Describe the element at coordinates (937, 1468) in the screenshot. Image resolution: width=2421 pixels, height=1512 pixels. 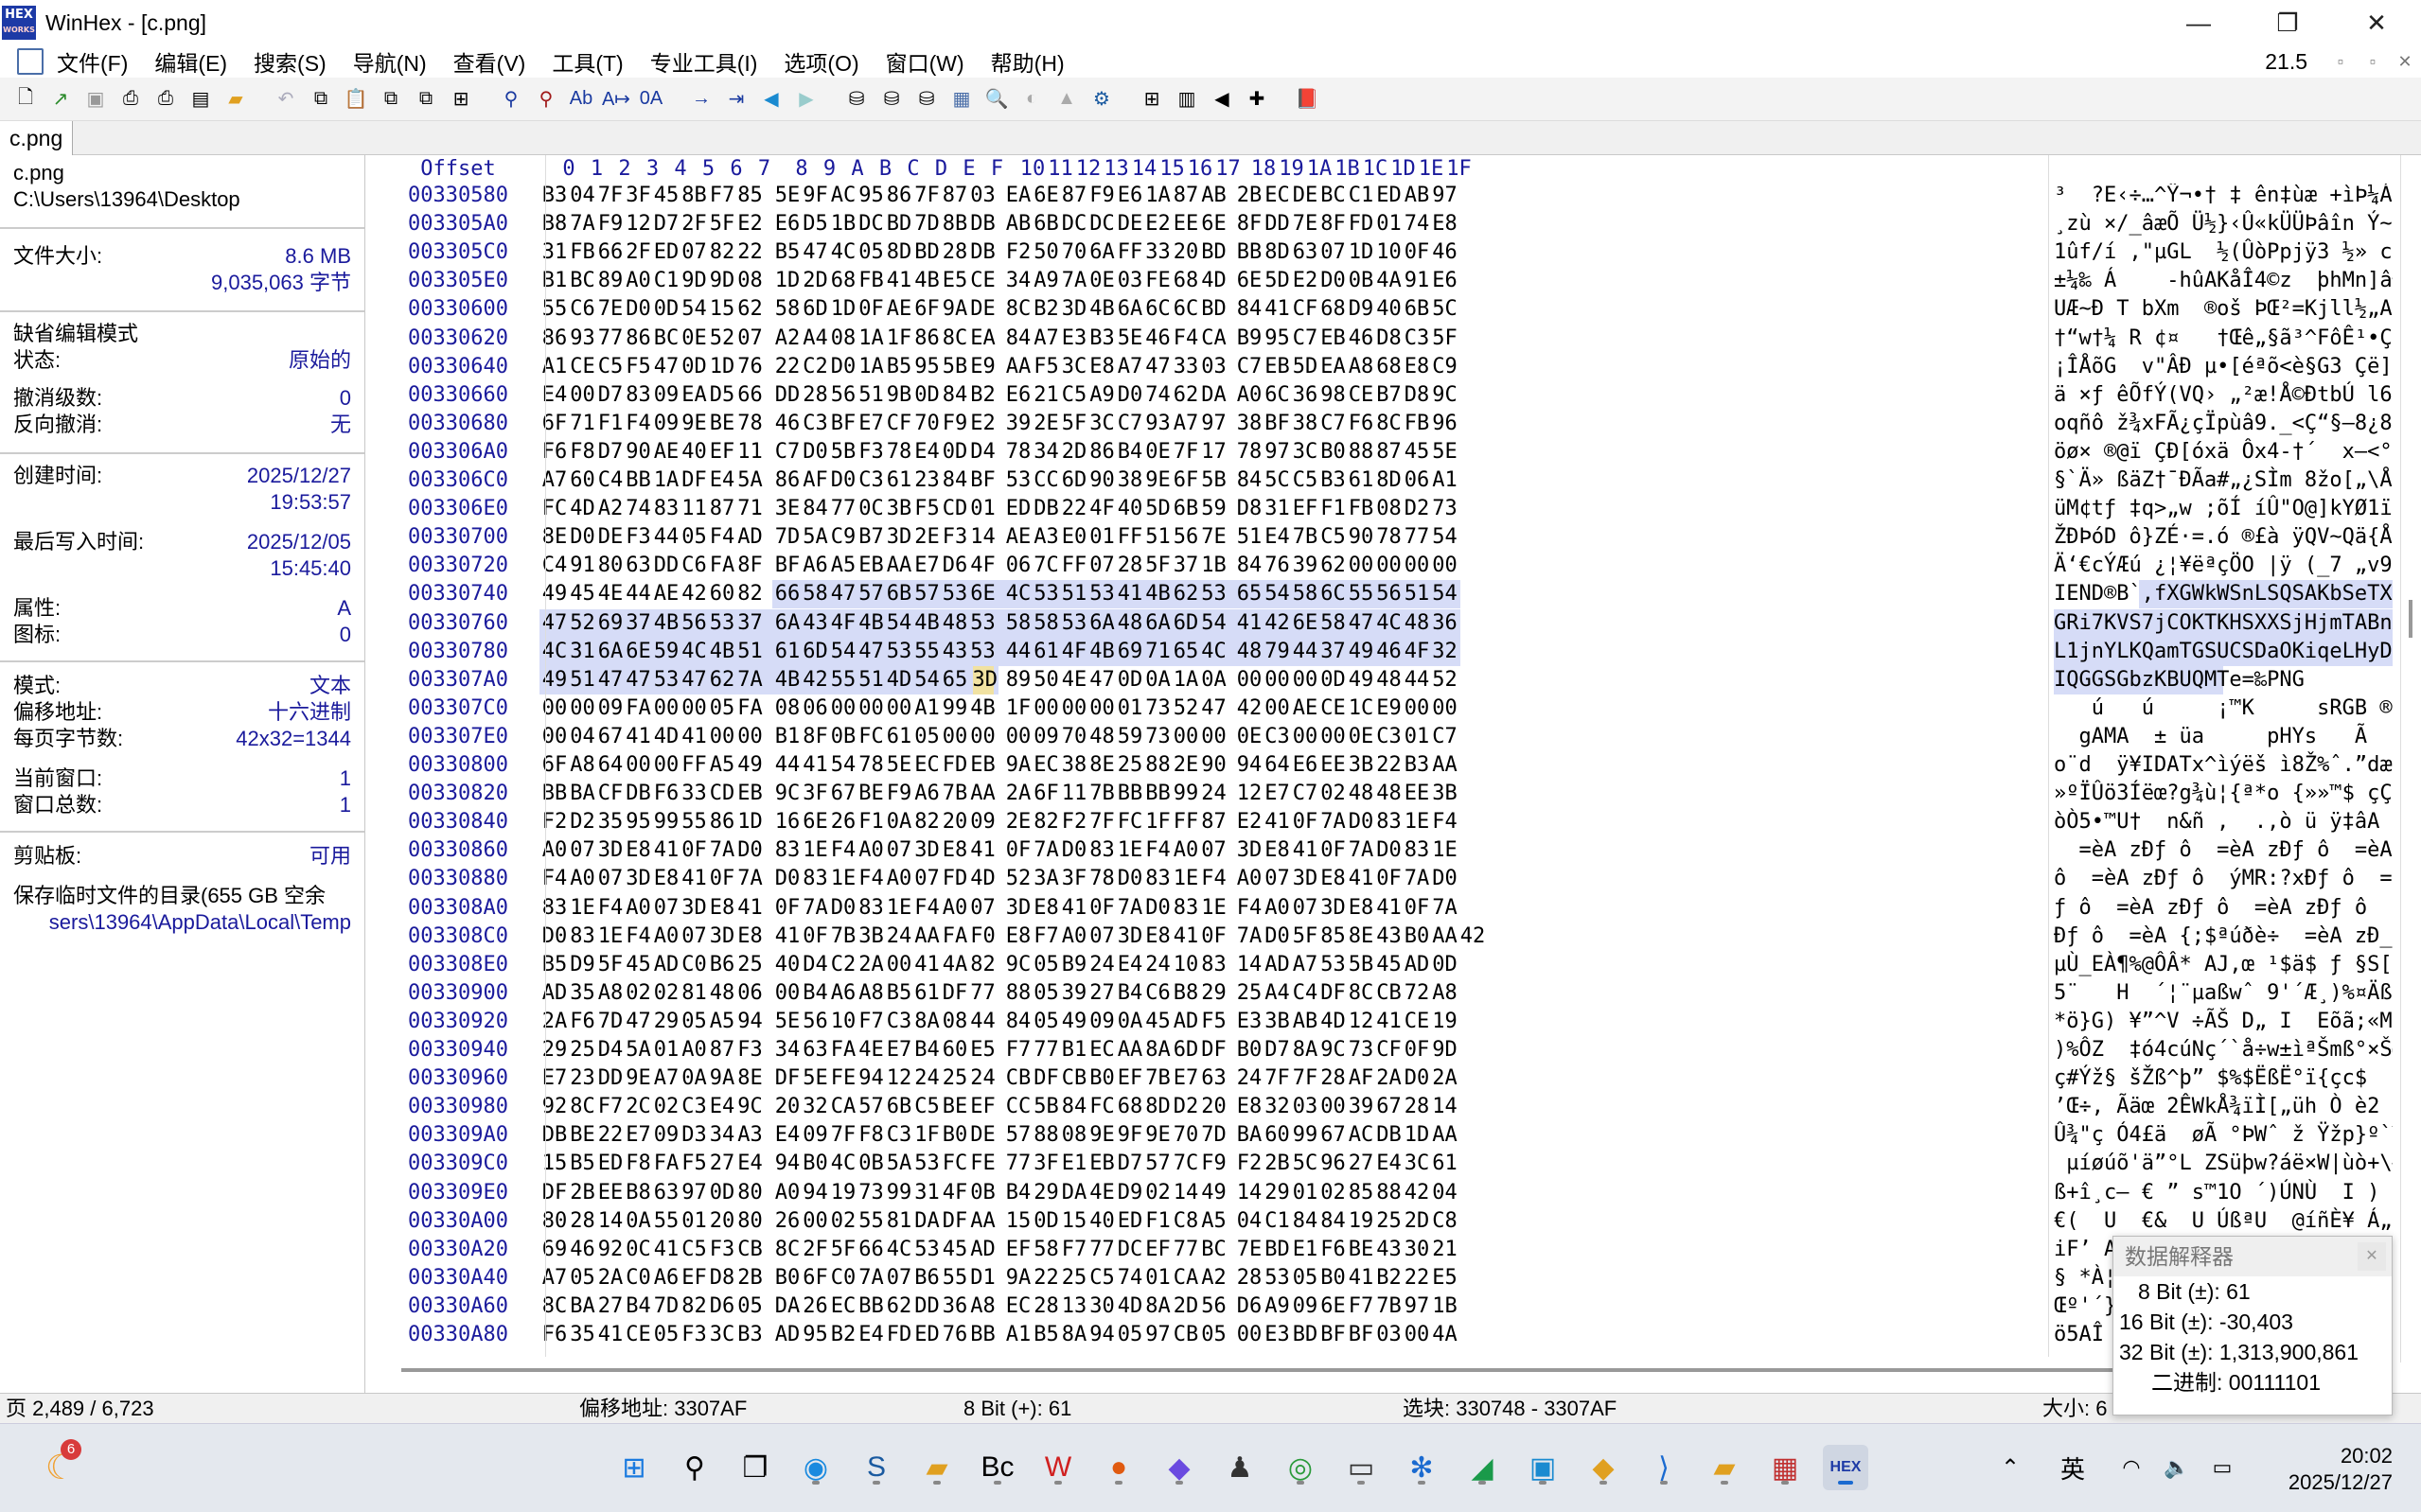
I see `file-folder-icon: ▰` at that location.